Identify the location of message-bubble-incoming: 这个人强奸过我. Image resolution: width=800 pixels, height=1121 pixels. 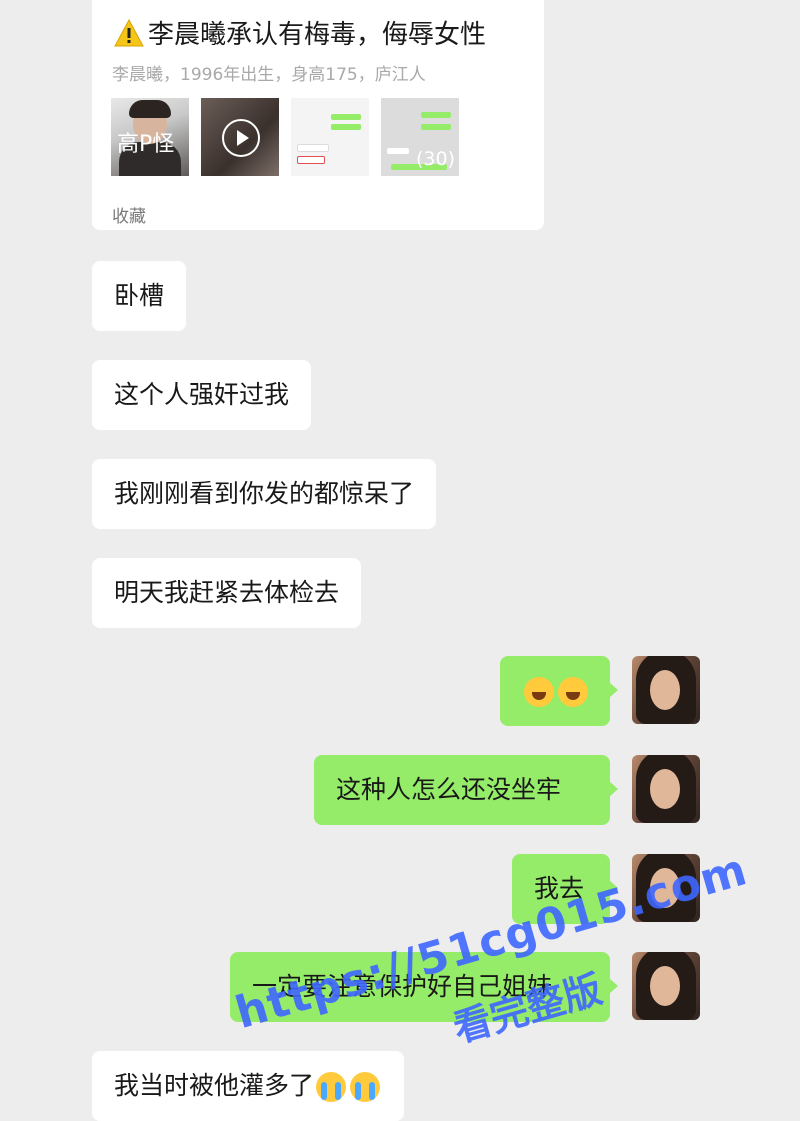
(202, 395).